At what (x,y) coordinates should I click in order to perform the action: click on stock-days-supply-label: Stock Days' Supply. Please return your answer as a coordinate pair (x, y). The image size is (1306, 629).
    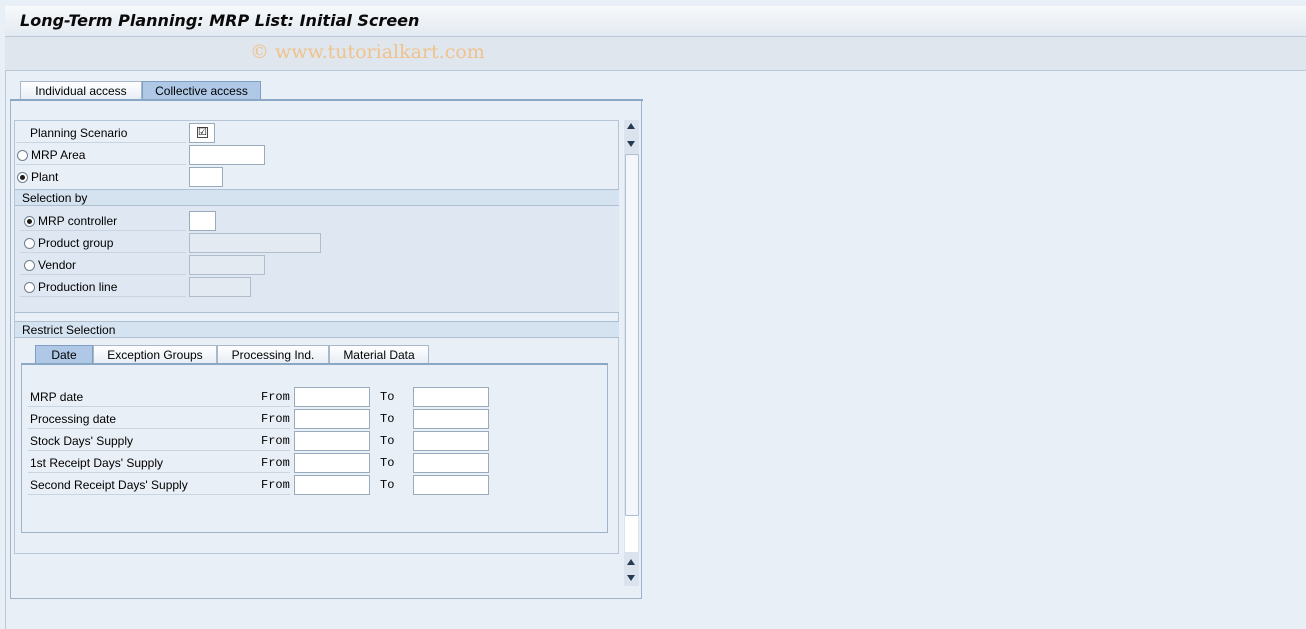
    Looking at the image, I should click on (82, 441).